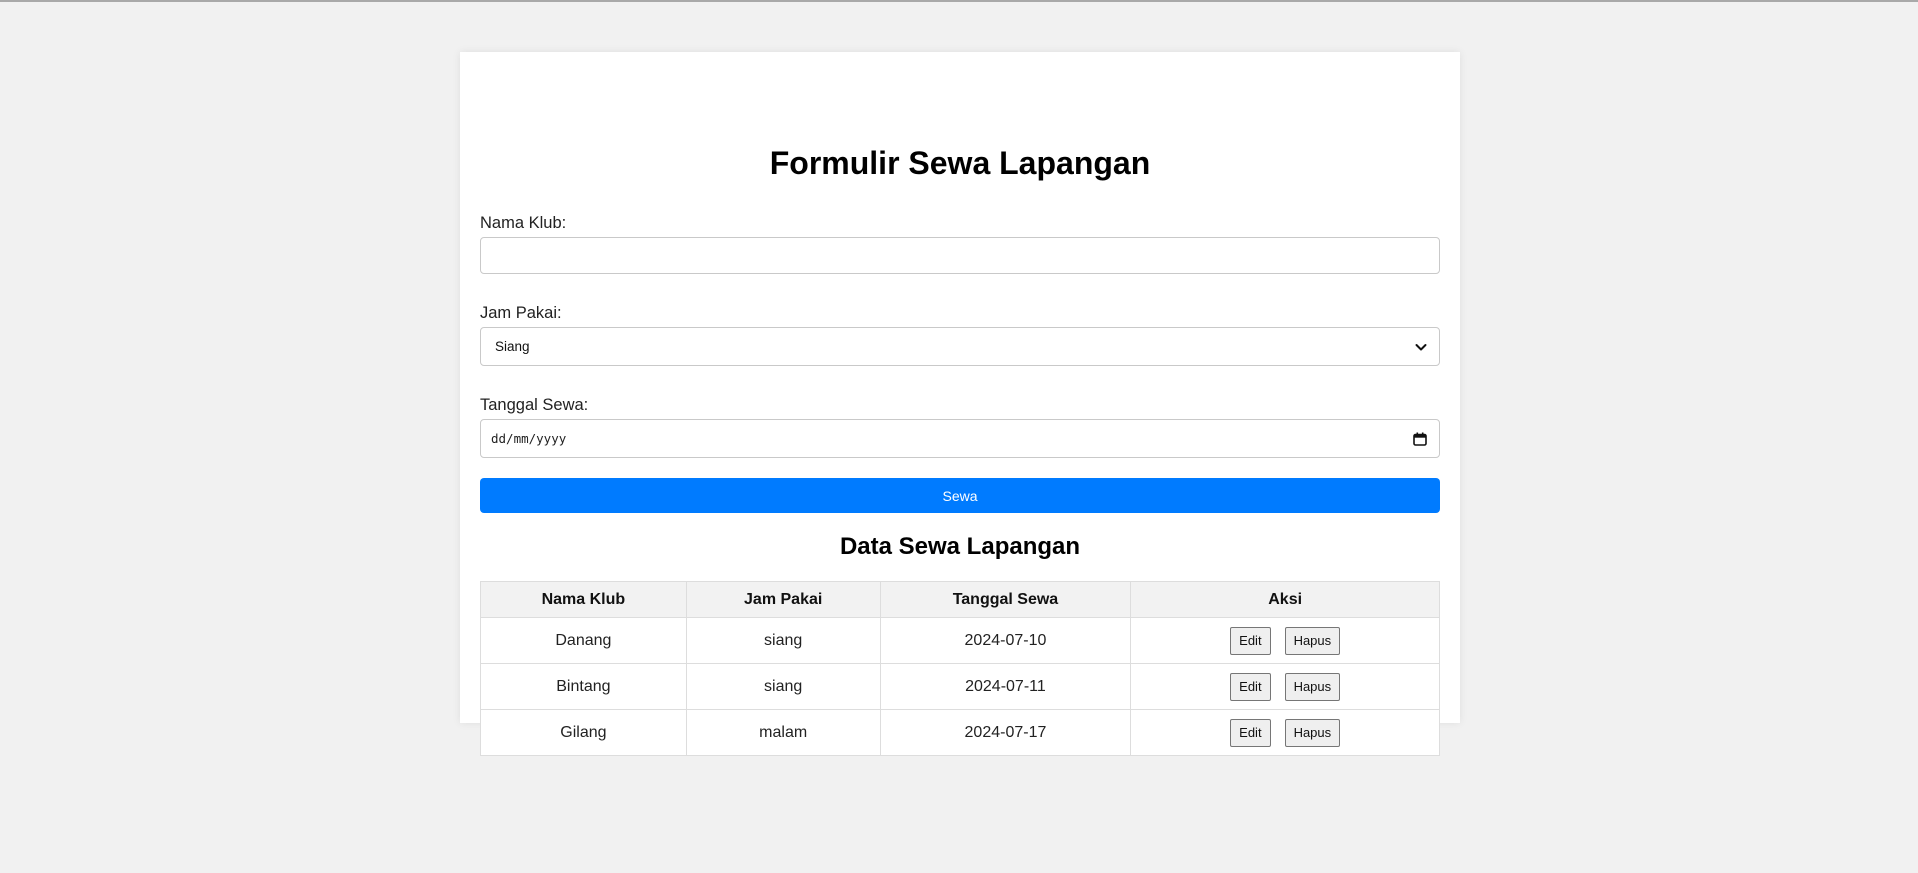 This screenshot has height=873, width=1918. What do you see at coordinates (783, 599) in the screenshot?
I see `column-header-usage-time: Jam Pakai` at bounding box center [783, 599].